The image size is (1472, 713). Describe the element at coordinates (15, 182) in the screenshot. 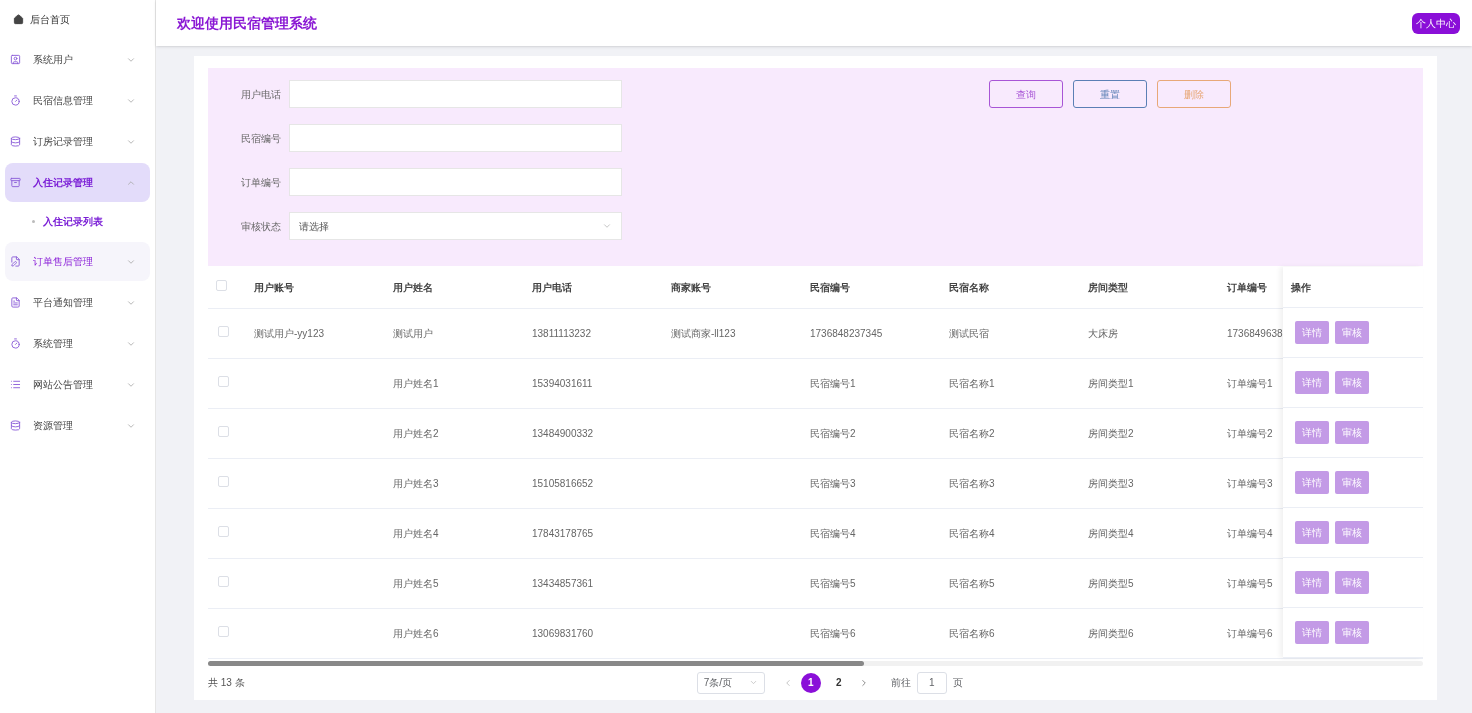

I see `tray-icon` at that location.